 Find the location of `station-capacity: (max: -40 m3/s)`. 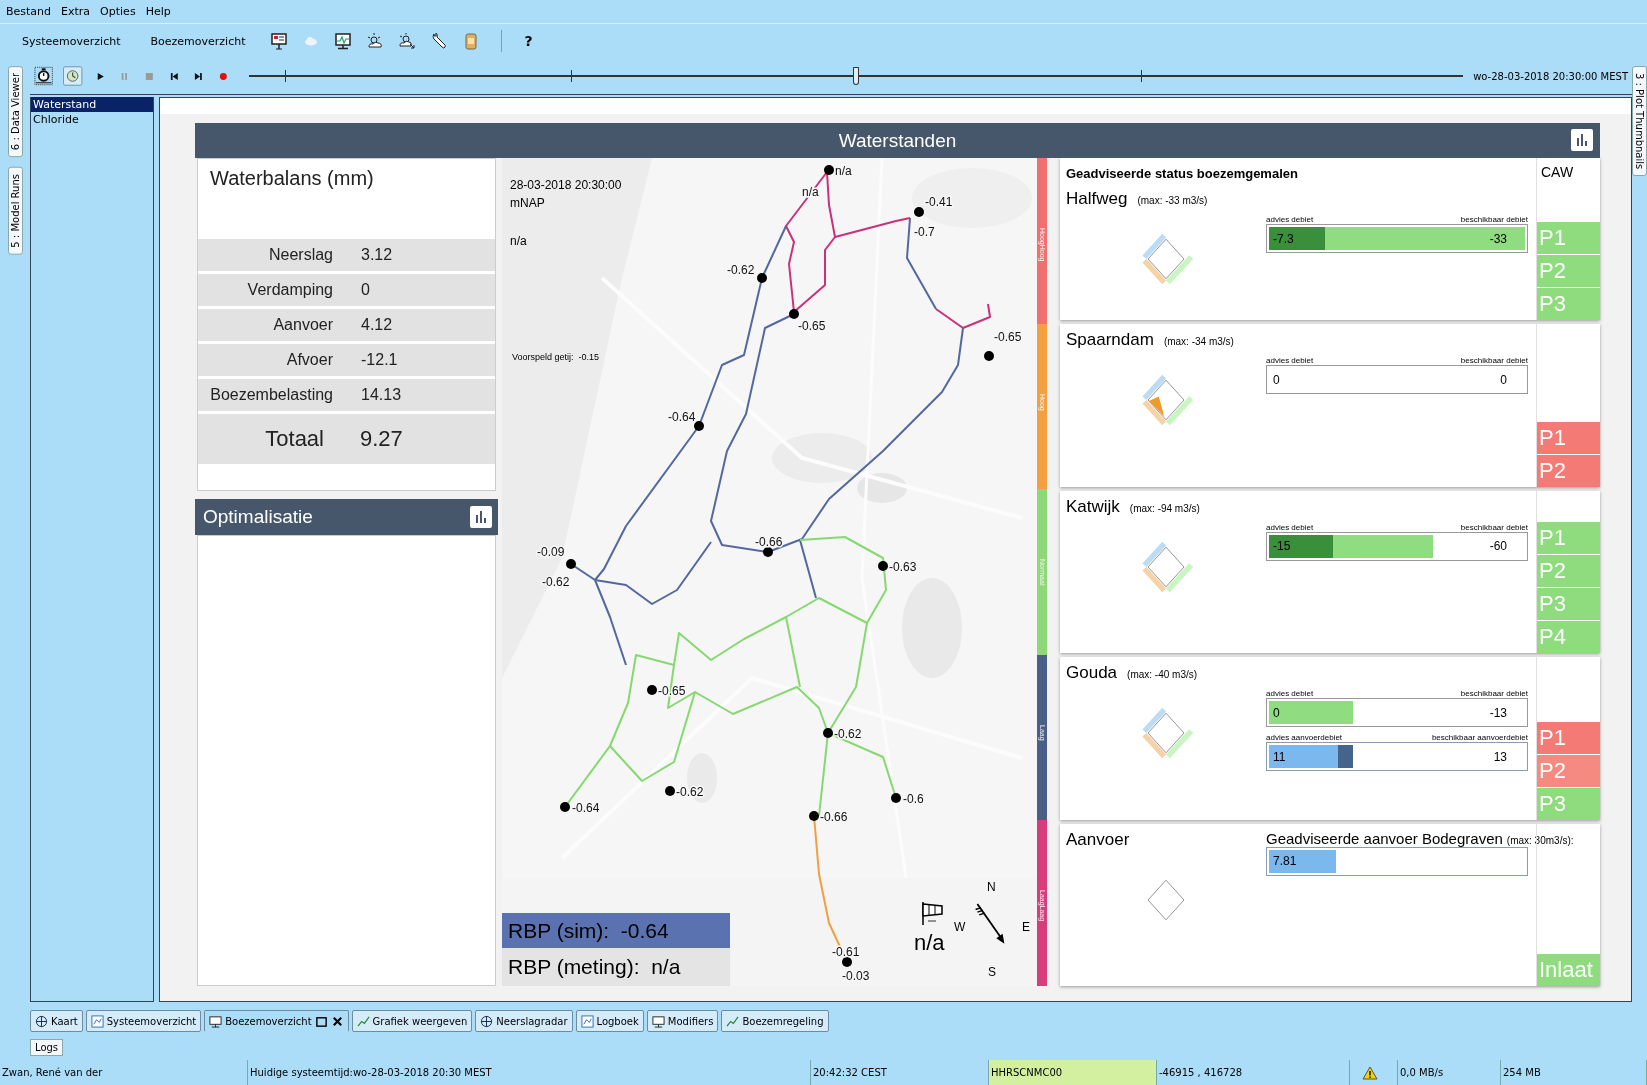

station-capacity: (max: -40 m3/s) is located at coordinates (1162, 675).